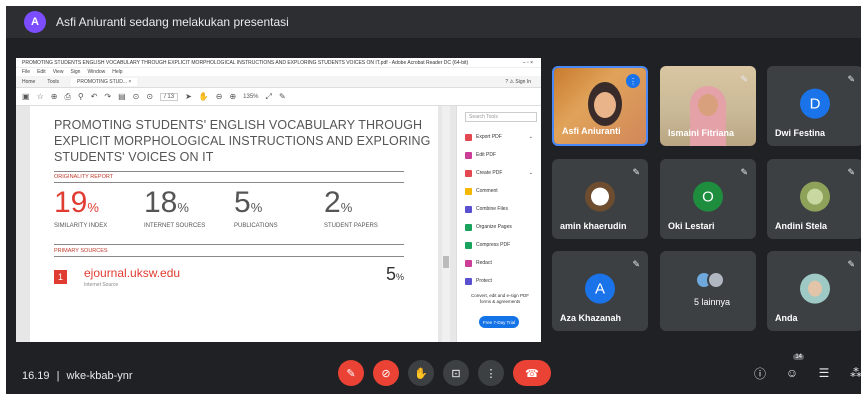 The width and height of the screenshot is (861, 394). What do you see at coordinates (600, 106) in the screenshot?
I see `participant-tile-asfi: ⋮ Asfi Aniuranti` at bounding box center [600, 106].